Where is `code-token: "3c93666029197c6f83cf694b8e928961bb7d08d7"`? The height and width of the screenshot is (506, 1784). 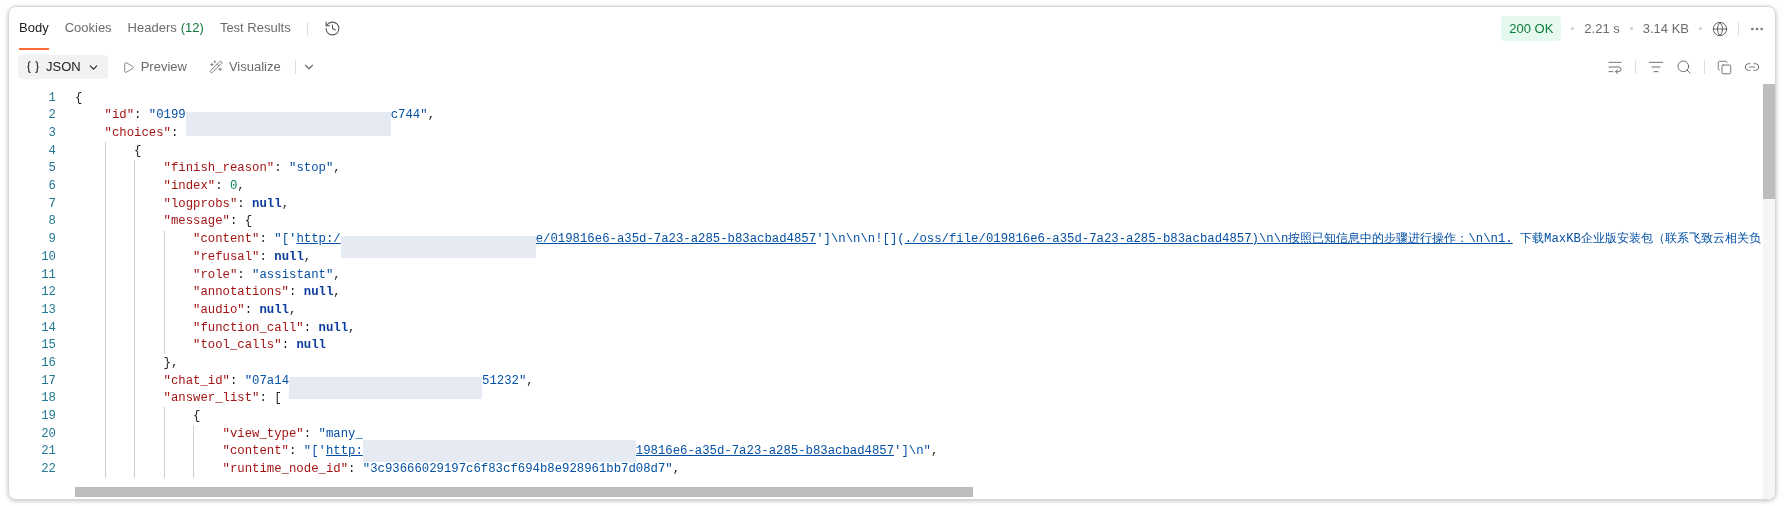 code-token: "3c93666029197c6f83cf694b8e928961bb7d08d7" is located at coordinates (517, 470).